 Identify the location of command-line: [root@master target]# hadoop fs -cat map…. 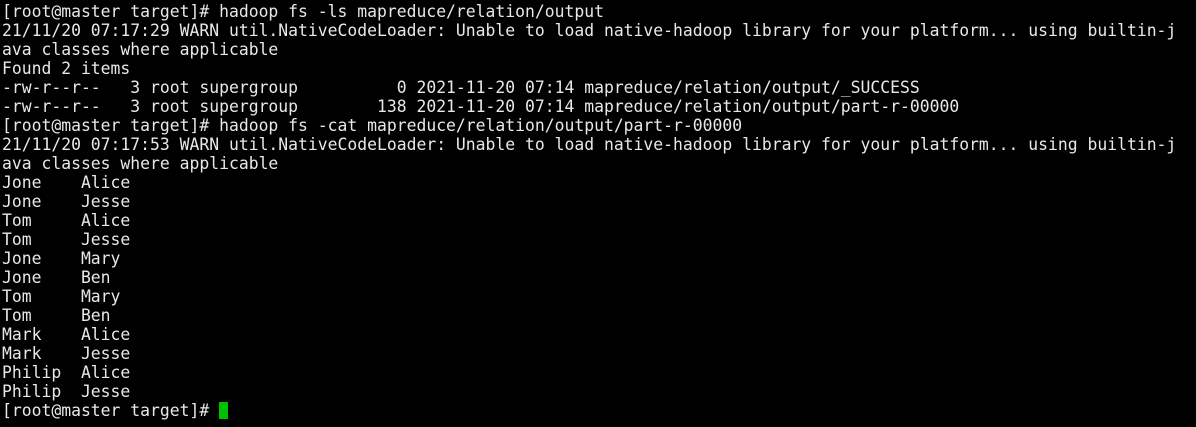
(372, 125).